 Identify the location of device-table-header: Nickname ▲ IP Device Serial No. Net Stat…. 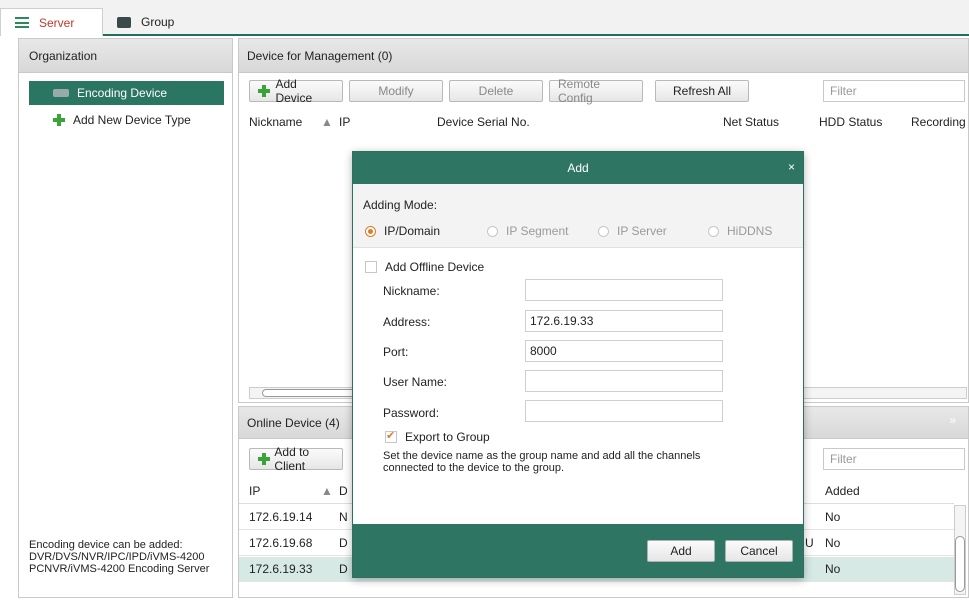
(604, 122).